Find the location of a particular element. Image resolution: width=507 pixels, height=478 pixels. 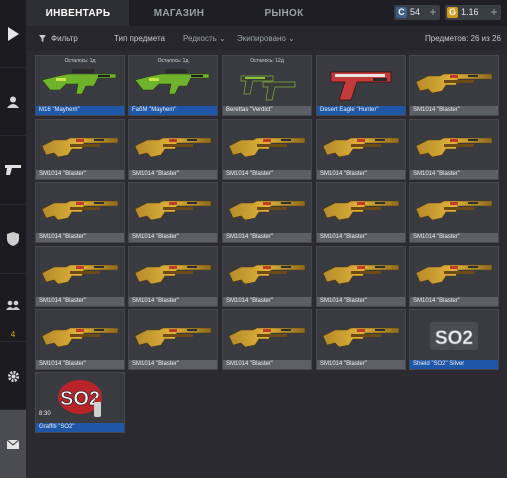

item-name: M16 "Mayhem" is located at coordinates (80, 110).